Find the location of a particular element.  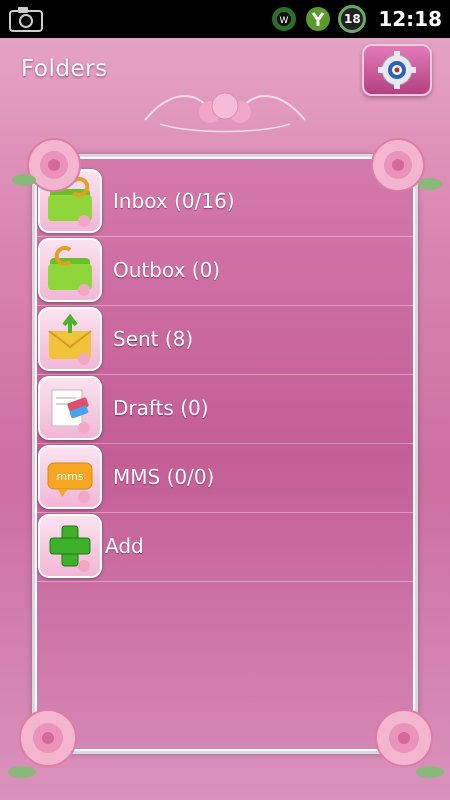

mms-icon: mms is located at coordinates (70, 477).